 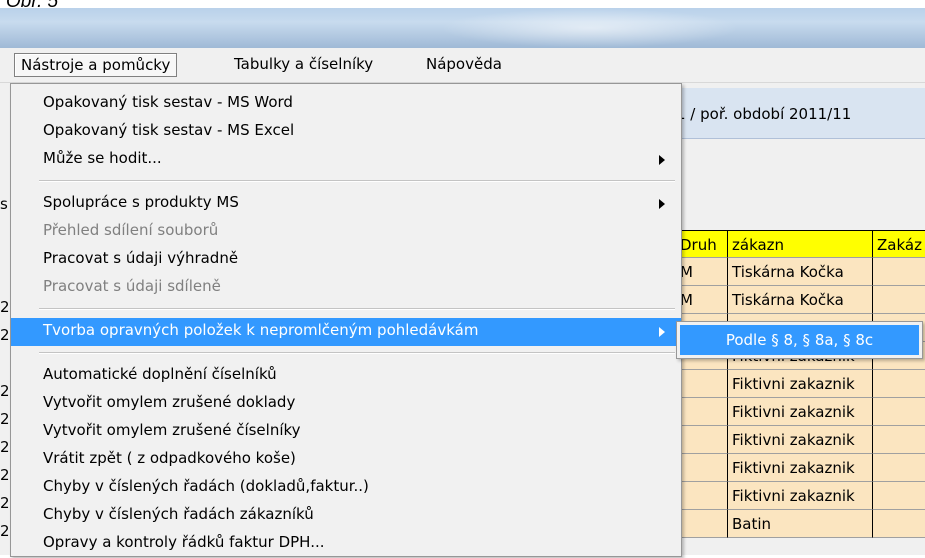 What do you see at coordinates (303, 64) in the screenshot?
I see `menu-tables: Tabulky a číselníky` at bounding box center [303, 64].